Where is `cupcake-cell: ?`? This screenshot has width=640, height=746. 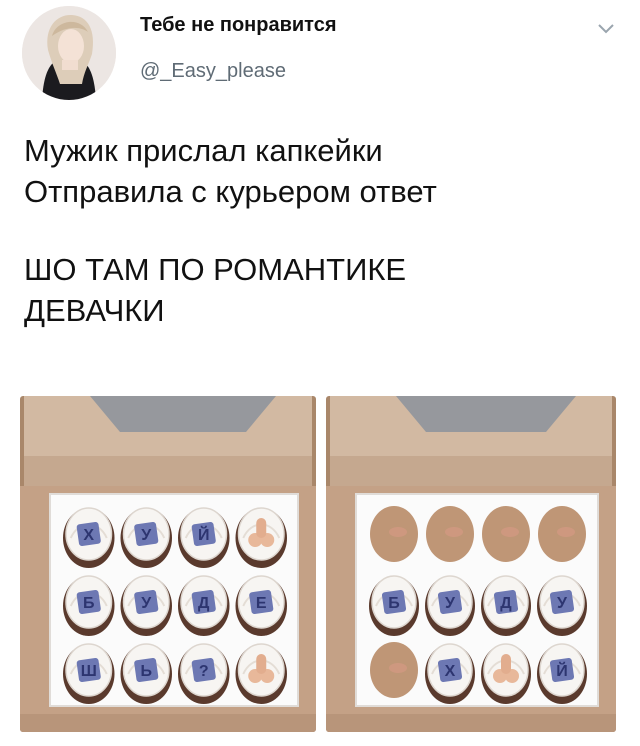
cupcake-cell: ? is located at coordinates (204, 673).